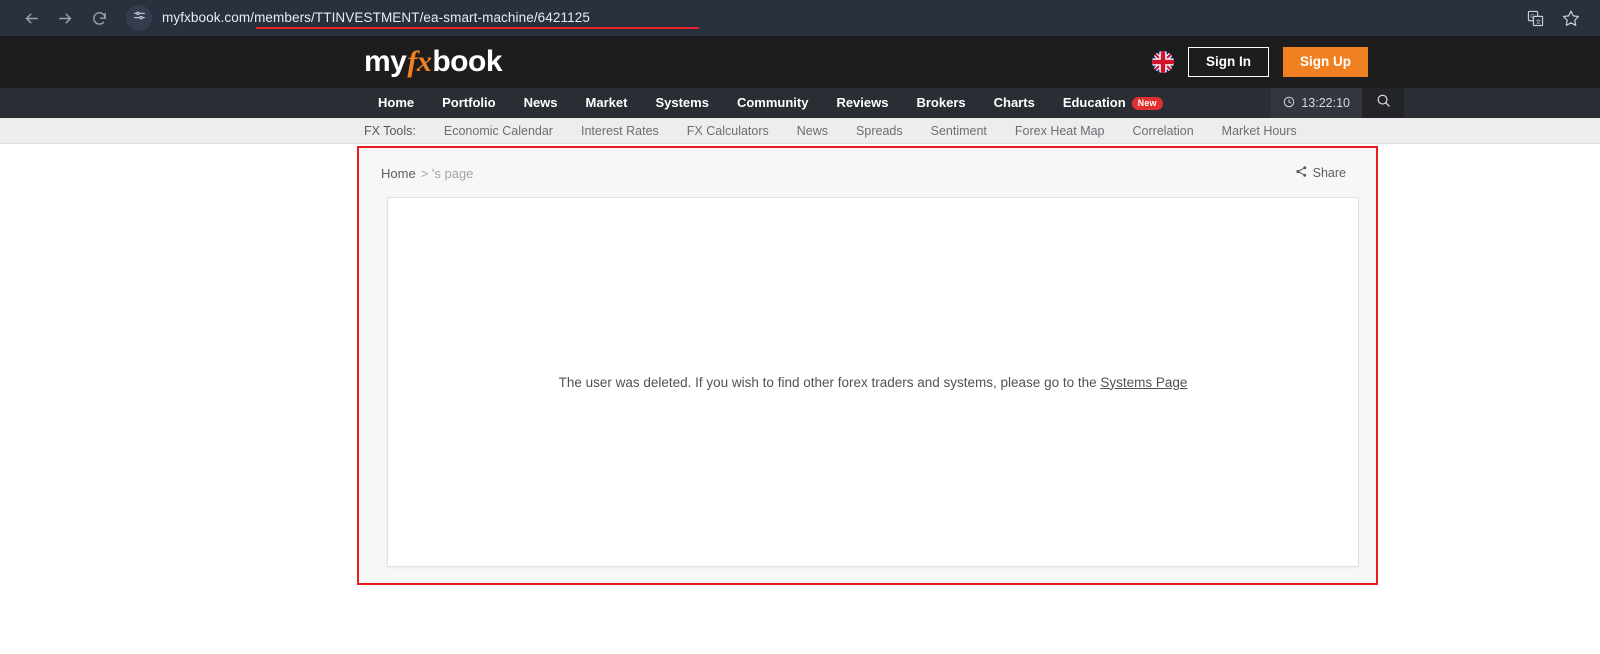 The width and height of the screenshot is (1600, 654). I want to click on nav-label: Reviews, so click(862, 102).